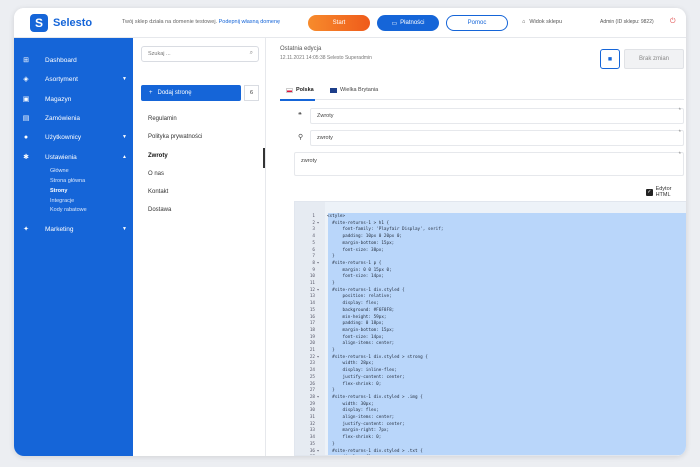  Describe the element at coordinates (26, 60) in the screenshot. I see `grid-icon: ⊞` at that location.